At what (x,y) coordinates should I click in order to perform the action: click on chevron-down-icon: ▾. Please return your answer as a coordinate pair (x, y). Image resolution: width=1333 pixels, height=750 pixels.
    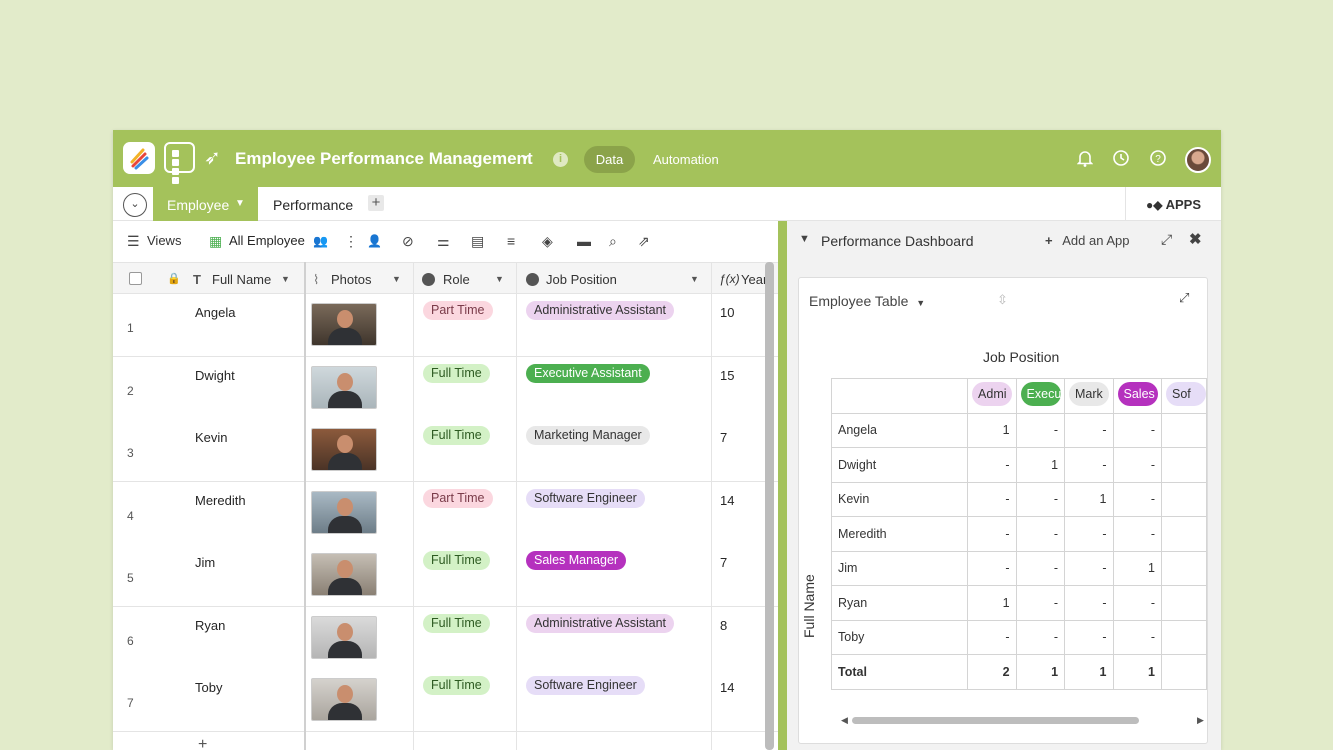
    Looking at the image, I should click on (525, 158).